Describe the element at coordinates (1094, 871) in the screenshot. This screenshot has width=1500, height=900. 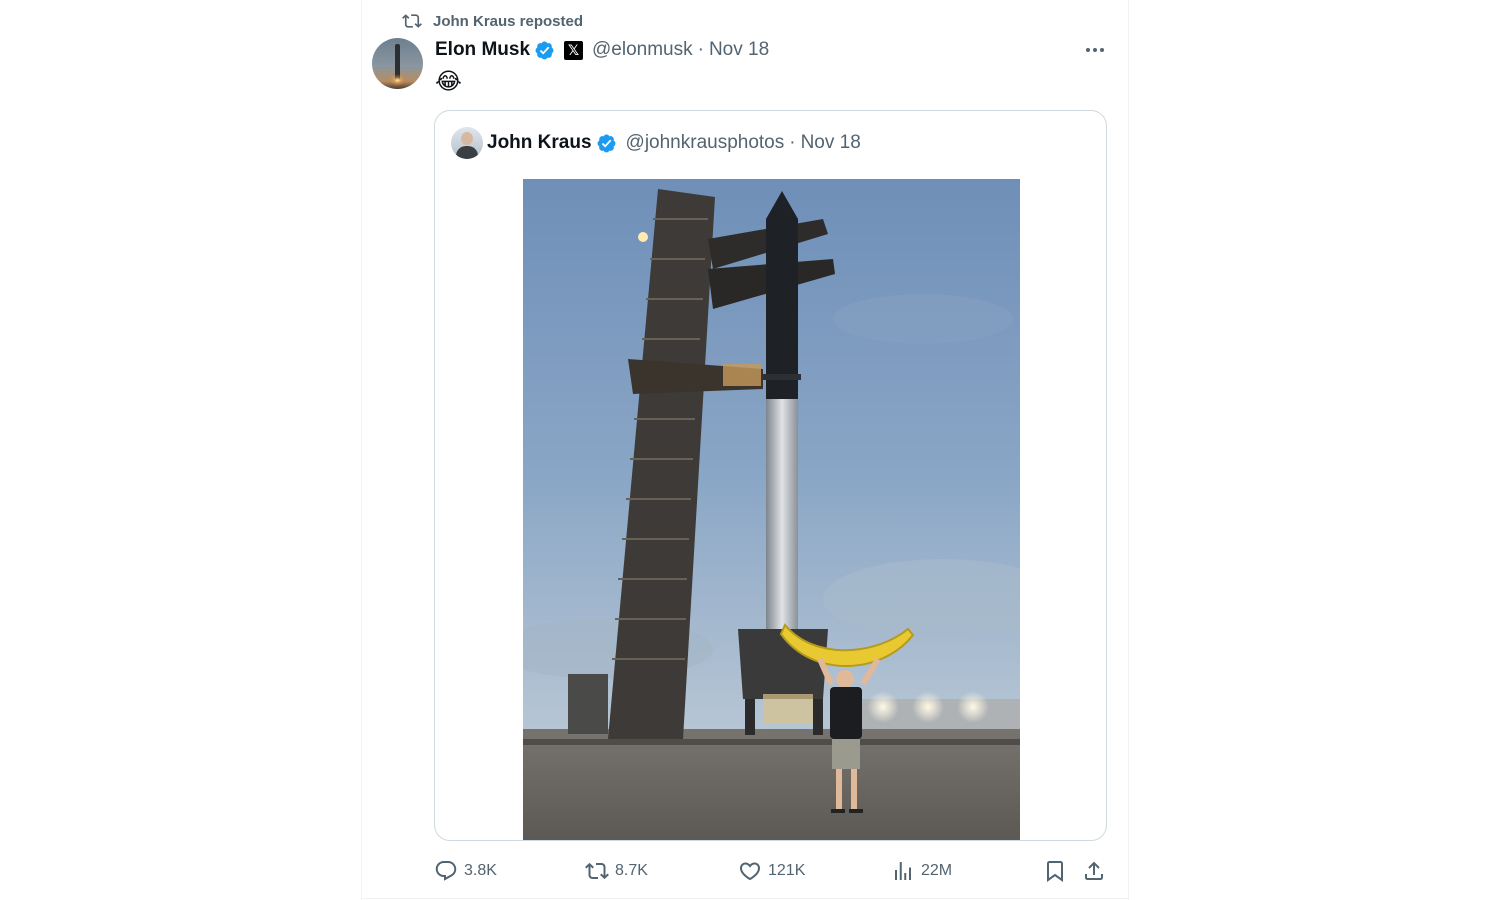
I see `share-icon` at that location.